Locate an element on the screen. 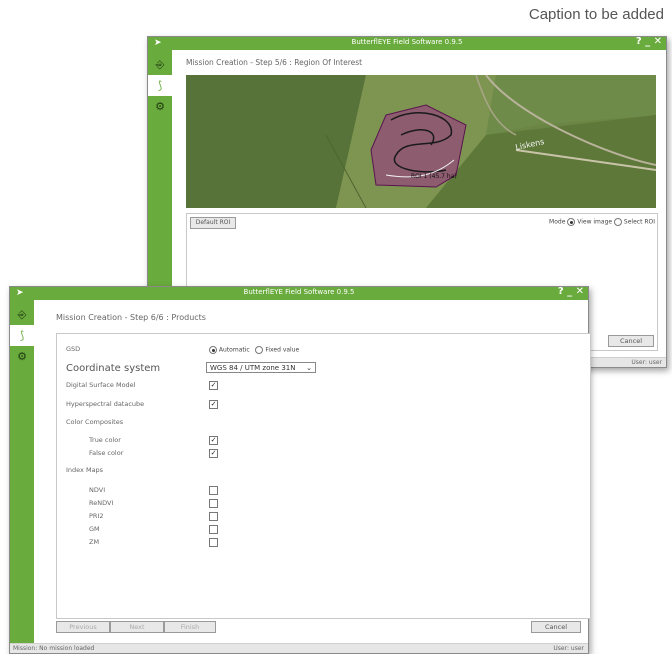 This screenshot has width=672, height=654. sidebar: ⎆ ⟆ ⚙ is located at coordinates (22, 476).